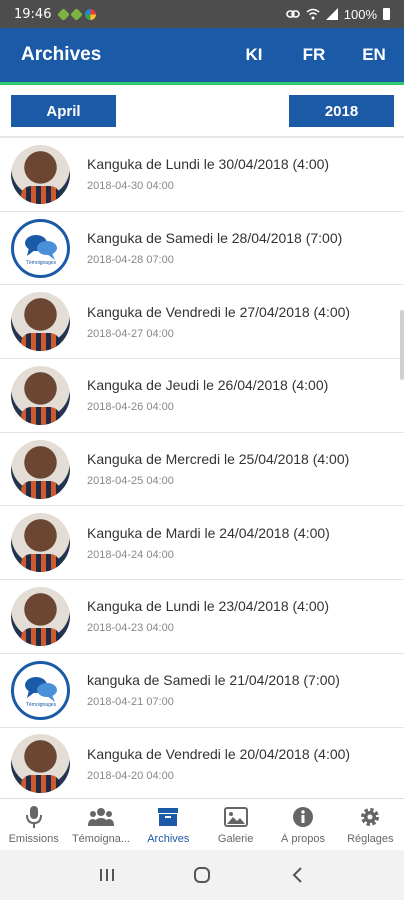  I want to click on info-icon, so click(303, 817).